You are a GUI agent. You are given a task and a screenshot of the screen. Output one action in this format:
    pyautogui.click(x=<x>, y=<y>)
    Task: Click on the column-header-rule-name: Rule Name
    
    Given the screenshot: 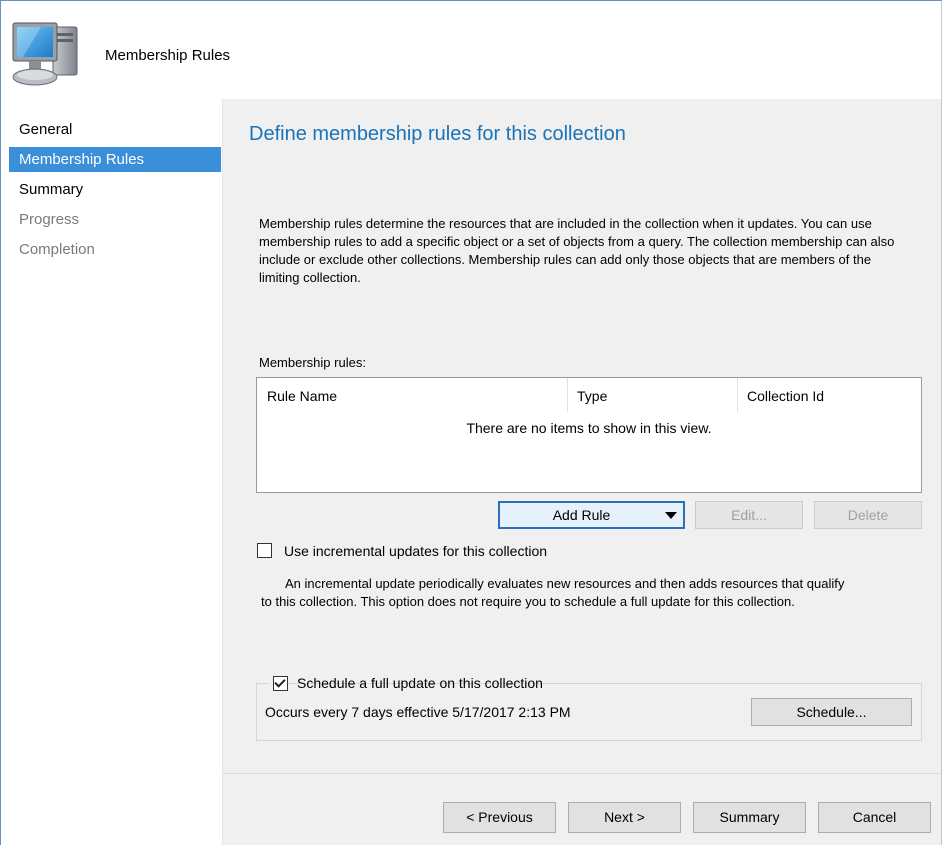 What is the action you would take?
    pyautogui.click(x=412, y=396)
    